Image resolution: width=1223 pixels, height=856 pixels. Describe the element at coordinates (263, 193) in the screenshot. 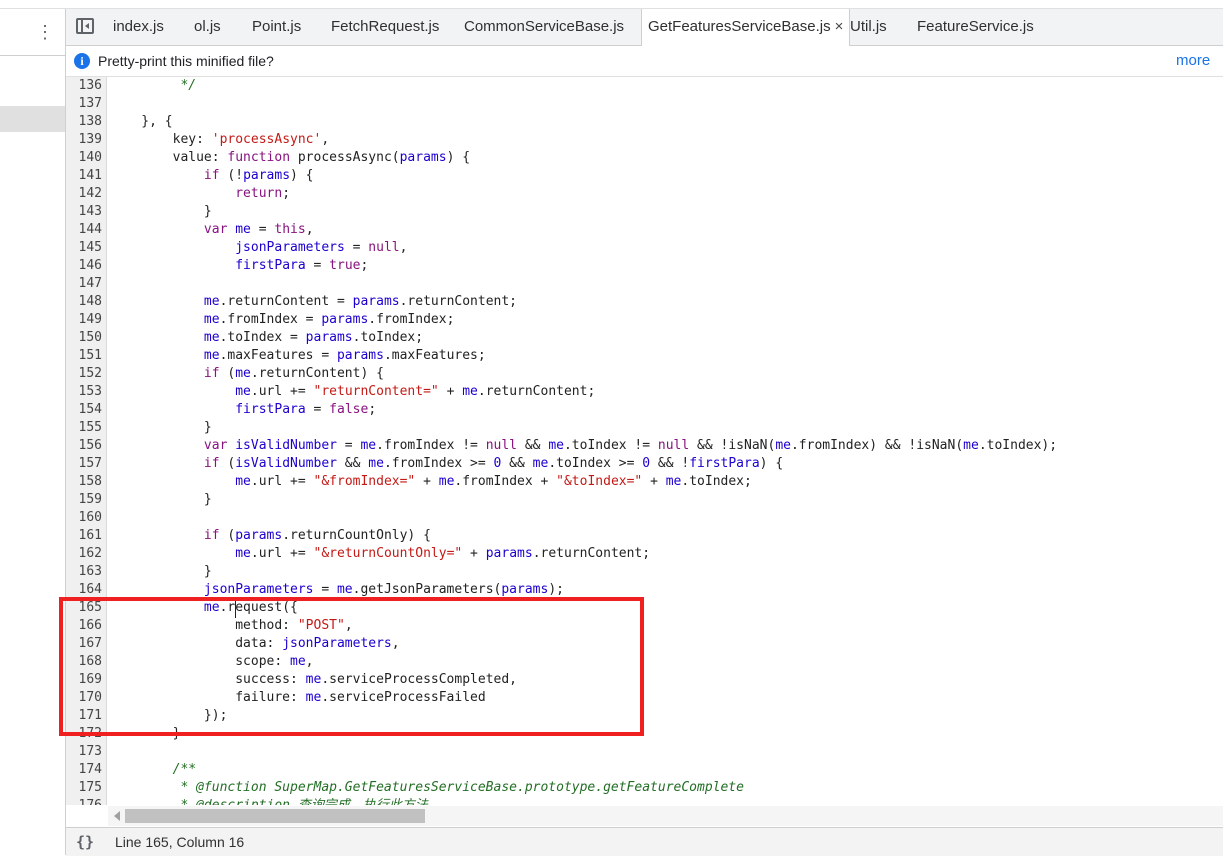

I see `code-text: return;` at that location.